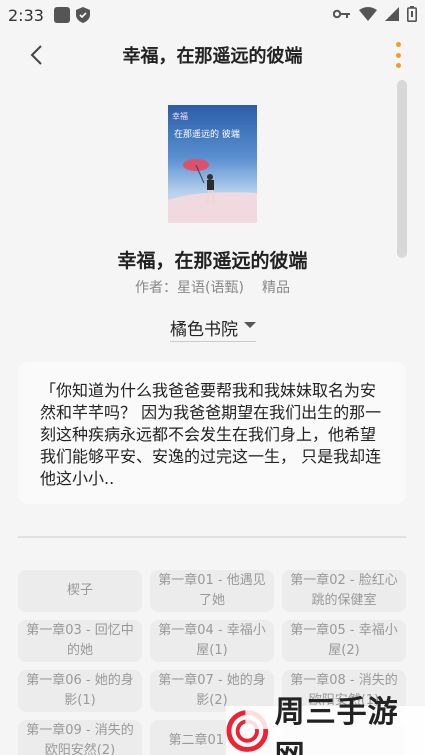 The image size is (425, 755). I want to click on chapter-item: 第一章01 - 他遇见了她, so click(212, 591).